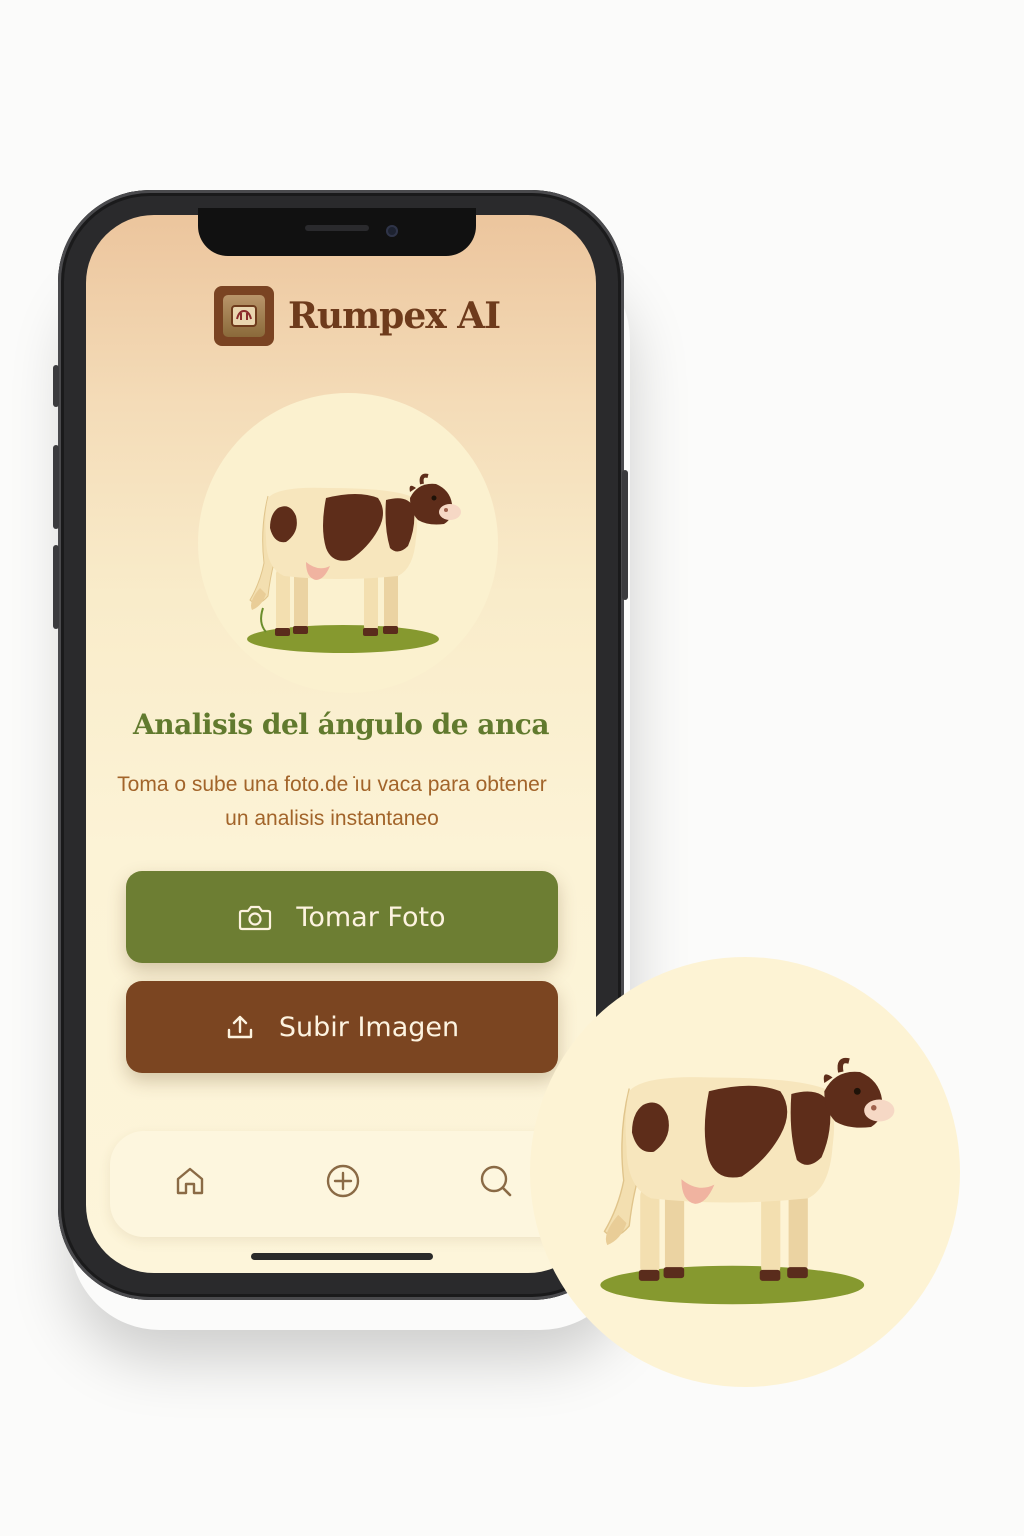  What do you see at coordinates (392, 231) in the screenshot?
I see `front-camera` at bounding box center [392, 231].